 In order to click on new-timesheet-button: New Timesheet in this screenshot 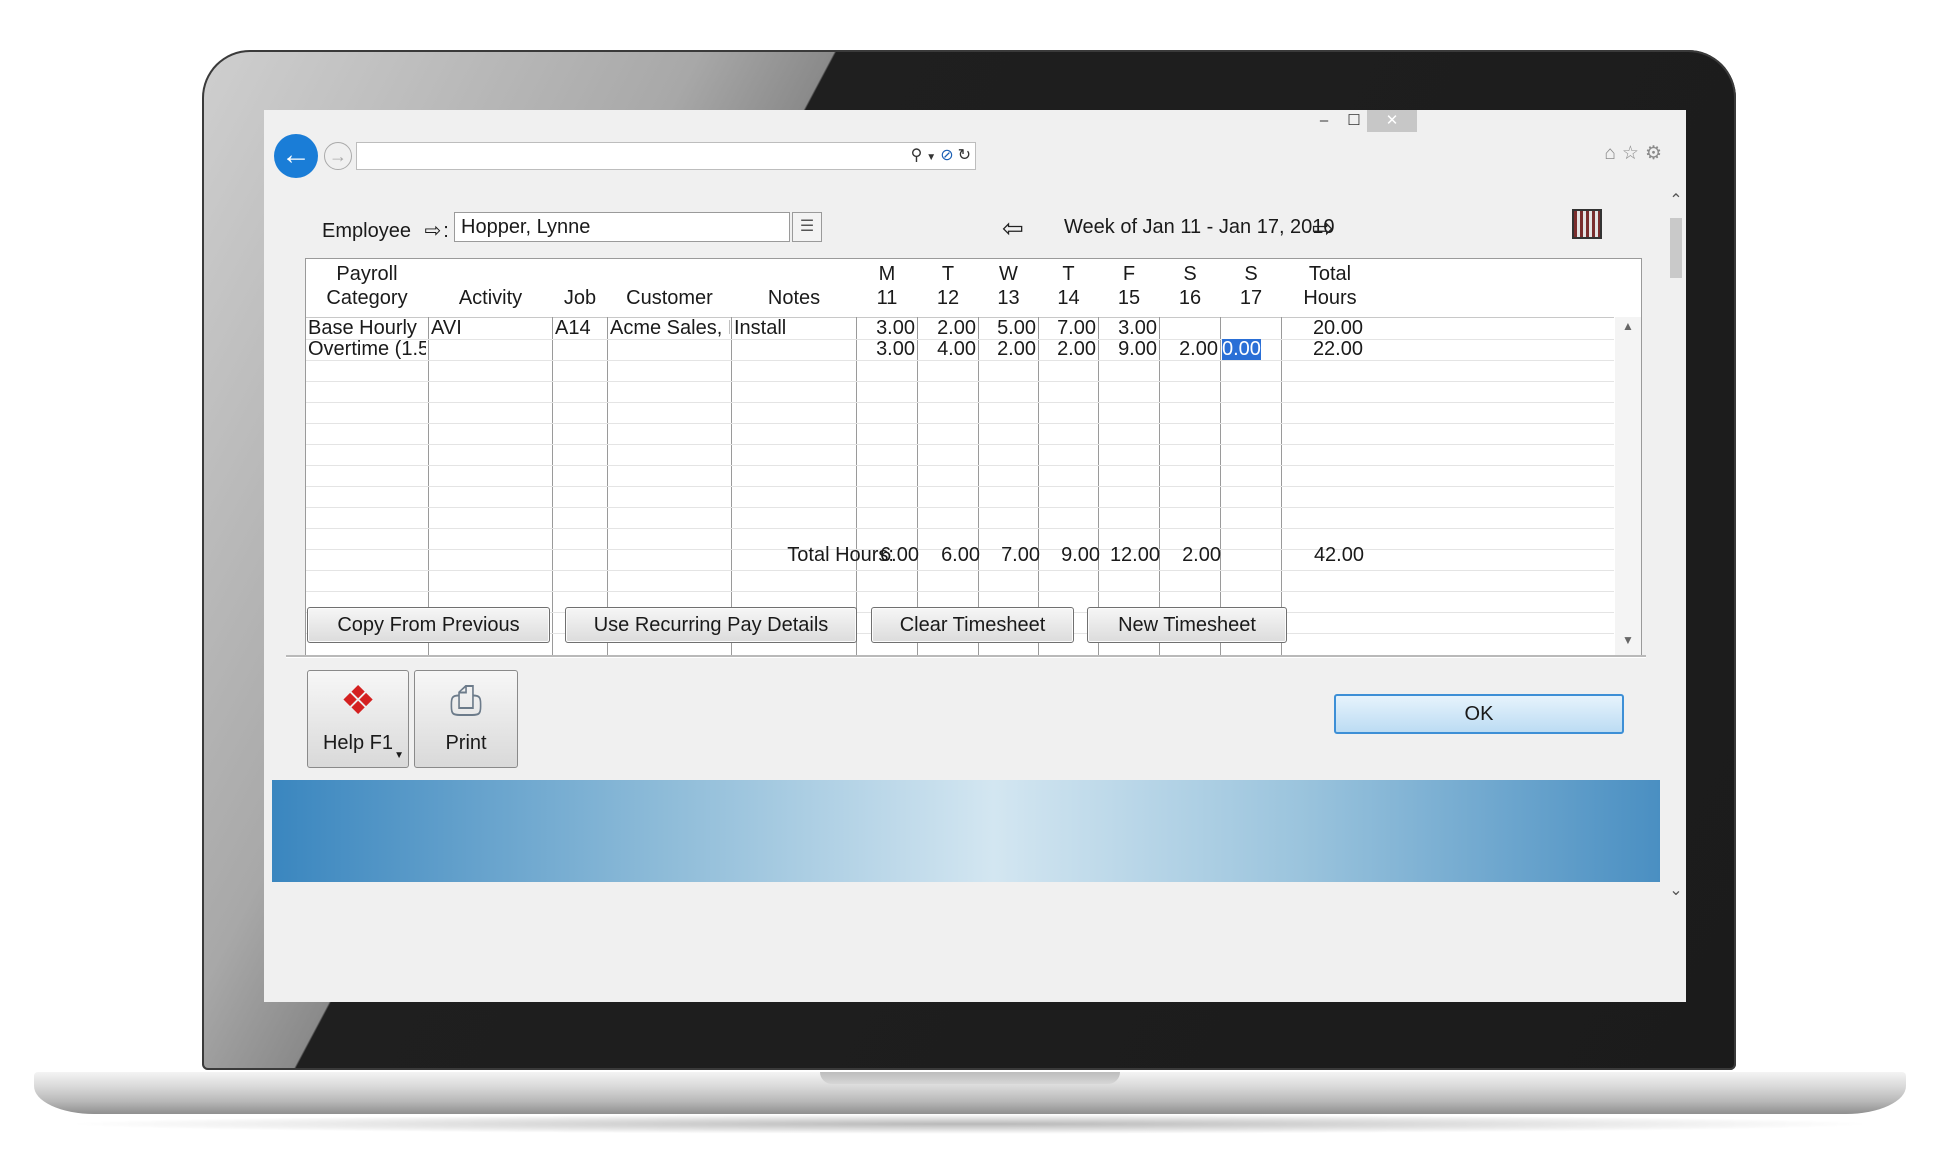, I will do `click(1187, 625)`.